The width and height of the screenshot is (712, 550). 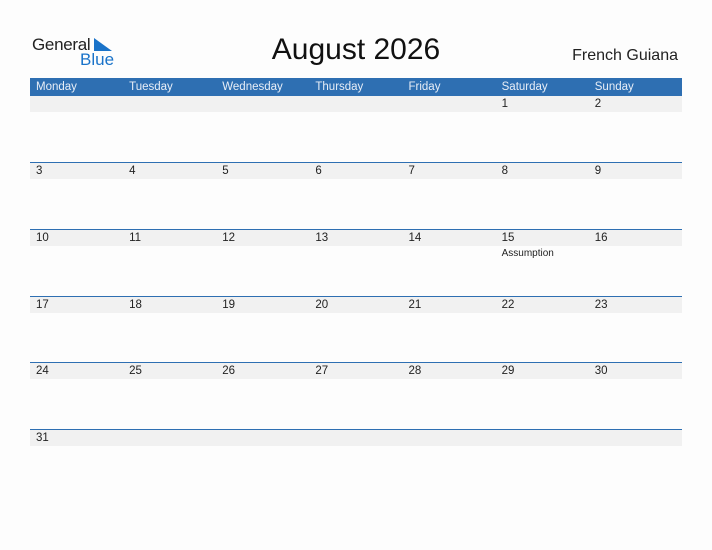 I want to click on weekday-thursday: Thursday, so click(x=339, y=87).